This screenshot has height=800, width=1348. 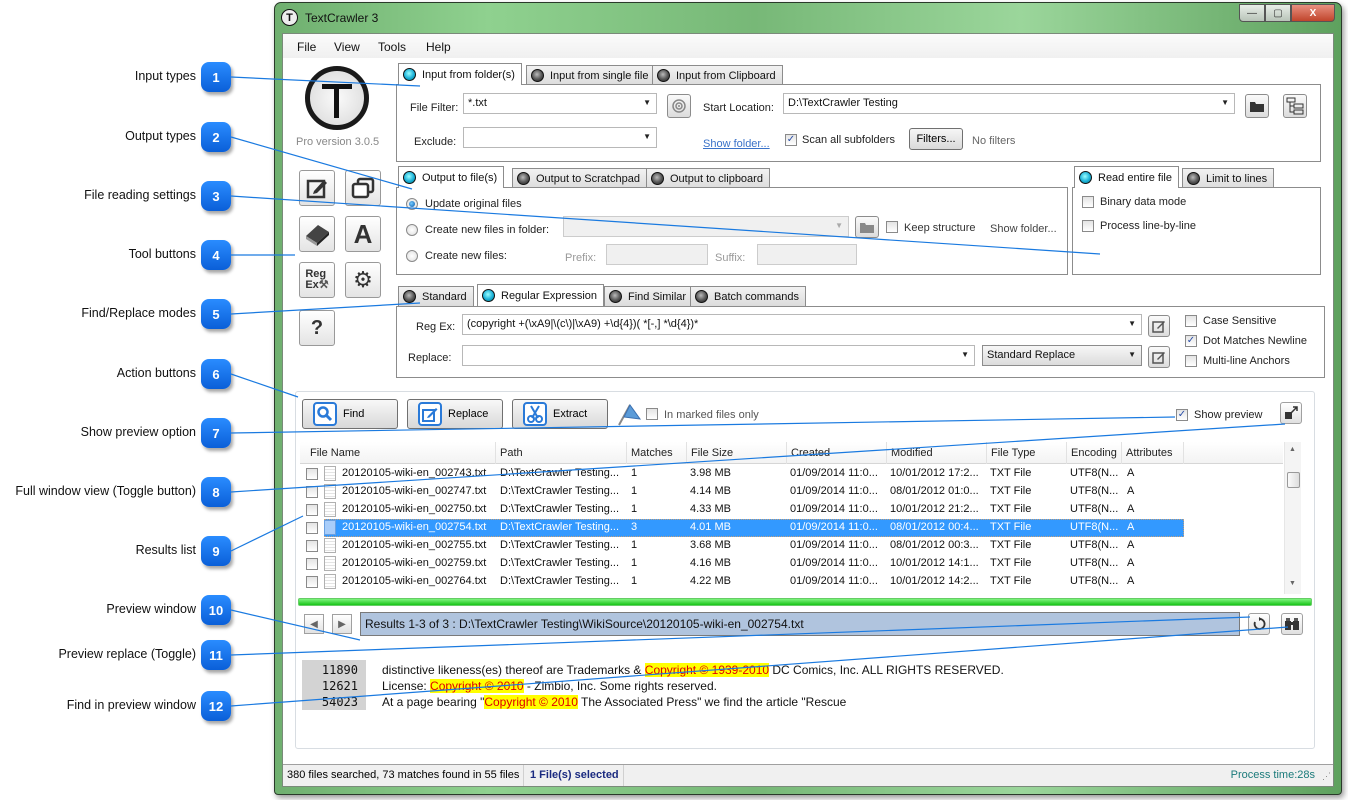 What do you see at coordinates (438, 47) in the screenshot?
I see `menu-help: Help` at bounding box center [438, 47].